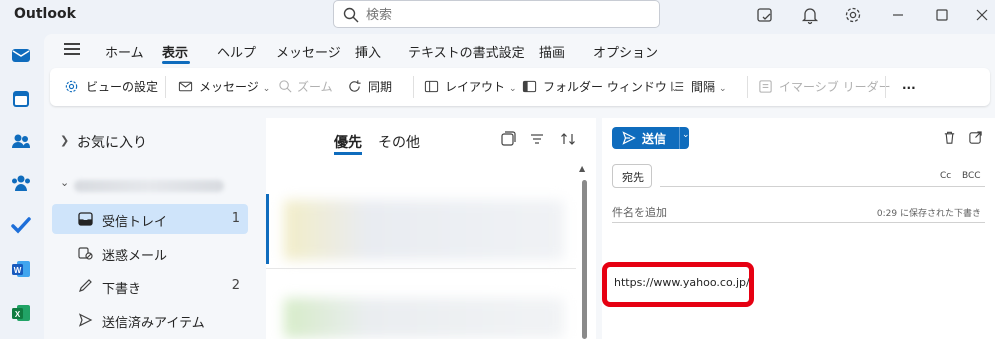 This screenshot has height=339, width=995. What do you see at coordinates (835, 86) in the screenshot?
I see `immersive-reader-button: イマーシブ リーダー` at bounding box center [835, 86].